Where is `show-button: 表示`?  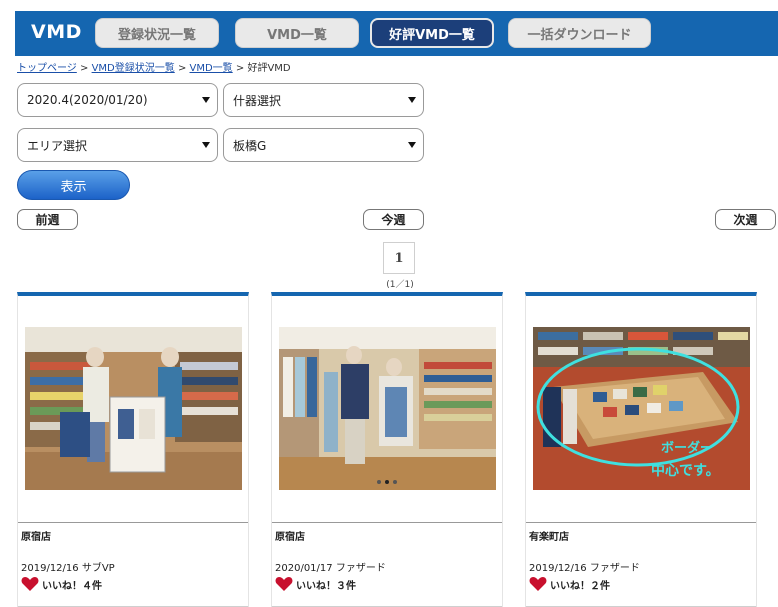
show-button: 表示 is located at coordinates (73, 185).